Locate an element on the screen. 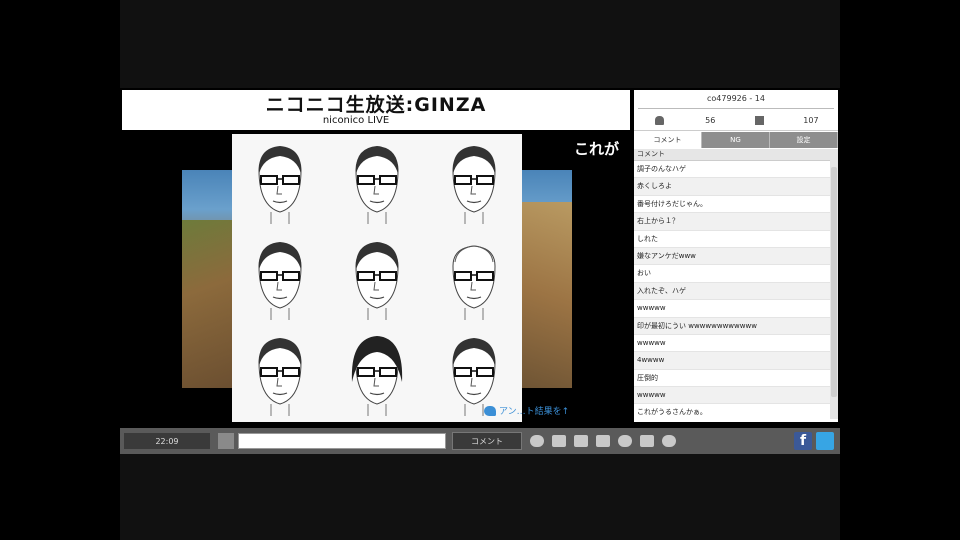 The image size is (960, 540). comment-row: 入れたぞ、ハゲ is located at coordinates (732, 291).